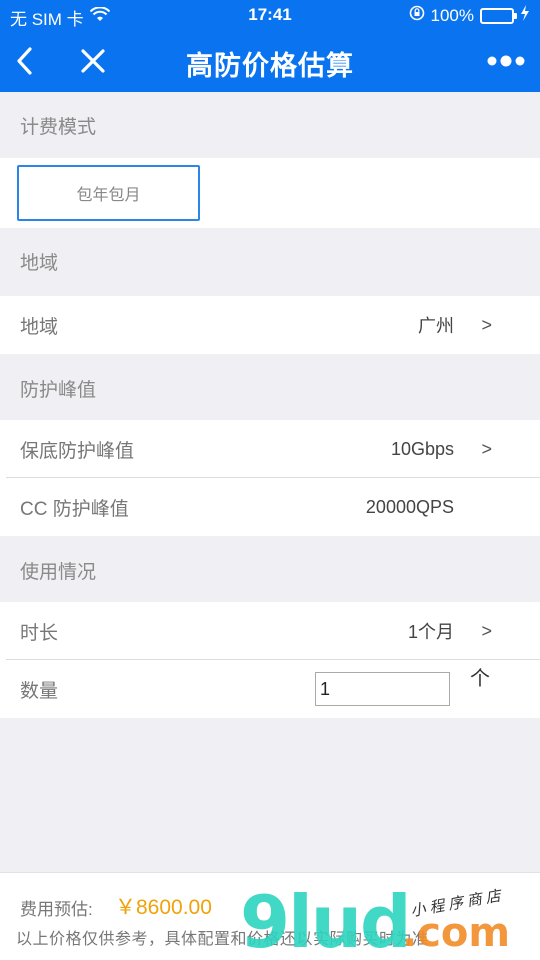  Describe the element at coordinates (436, 326) in the screenshot. I see `region-value: 广州` at that location.